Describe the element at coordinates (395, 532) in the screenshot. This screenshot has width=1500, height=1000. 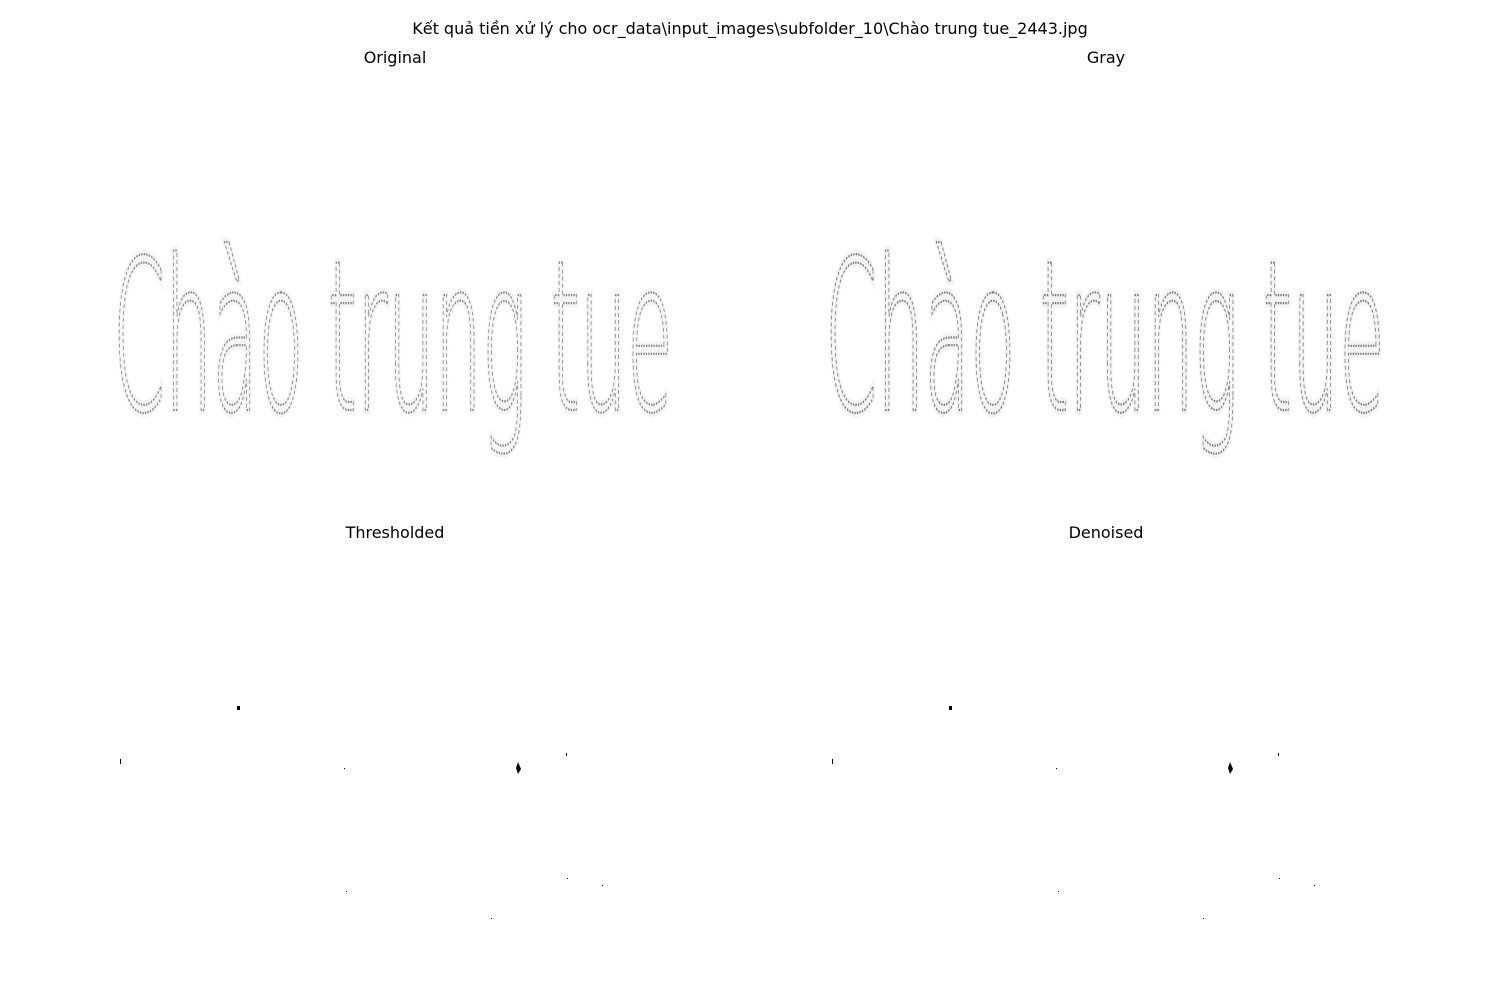
I see `panel-title-thresholded: Thresholded` at that location.